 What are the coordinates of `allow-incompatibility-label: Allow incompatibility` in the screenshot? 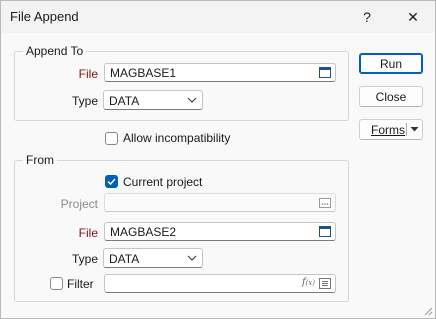 It's located at (177, 138).